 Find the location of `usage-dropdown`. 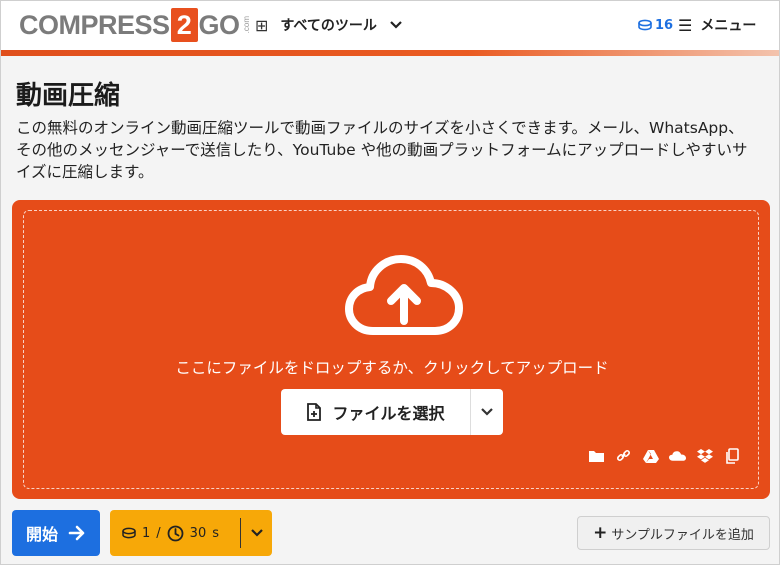

usage-dropdown is located at coordinates (256, 533).